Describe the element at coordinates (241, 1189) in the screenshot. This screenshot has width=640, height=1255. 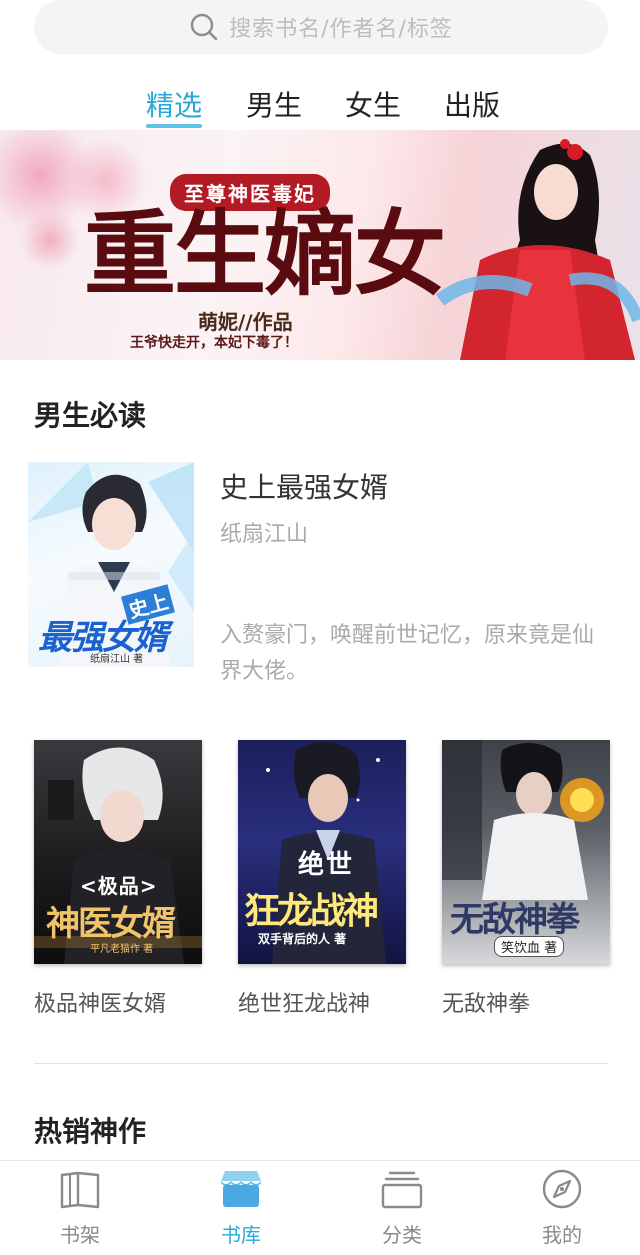
I see `store-icon` at that location.